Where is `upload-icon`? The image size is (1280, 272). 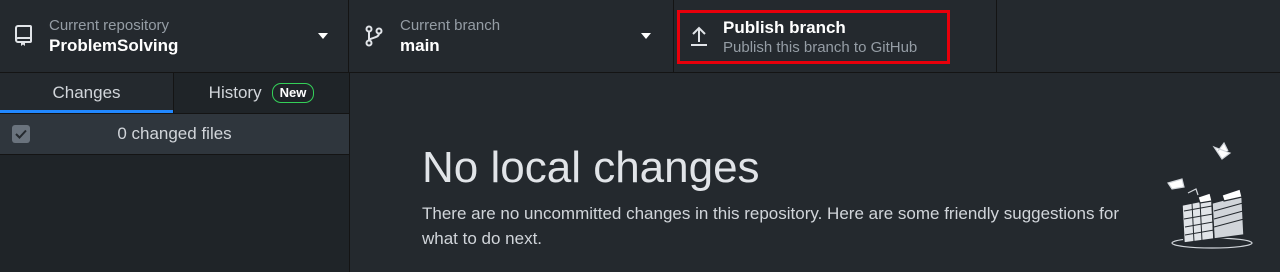
upload-icon is located at coordinates (699, 36).